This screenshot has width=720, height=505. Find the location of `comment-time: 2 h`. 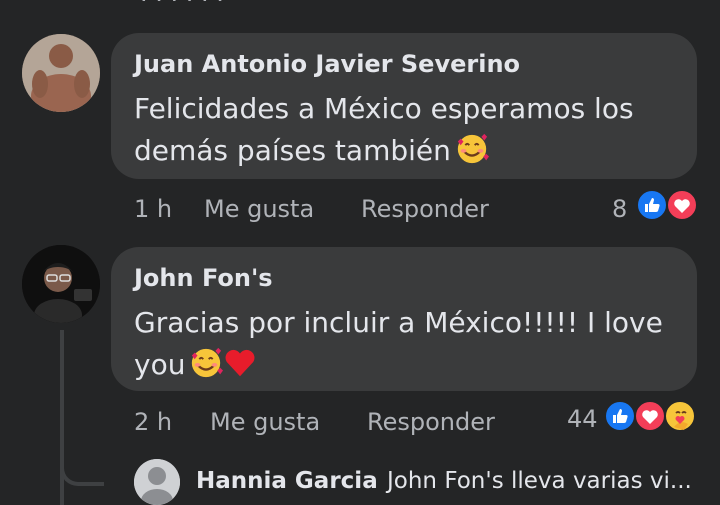

comment-time: 2 h is located at coordinates (153, 422).